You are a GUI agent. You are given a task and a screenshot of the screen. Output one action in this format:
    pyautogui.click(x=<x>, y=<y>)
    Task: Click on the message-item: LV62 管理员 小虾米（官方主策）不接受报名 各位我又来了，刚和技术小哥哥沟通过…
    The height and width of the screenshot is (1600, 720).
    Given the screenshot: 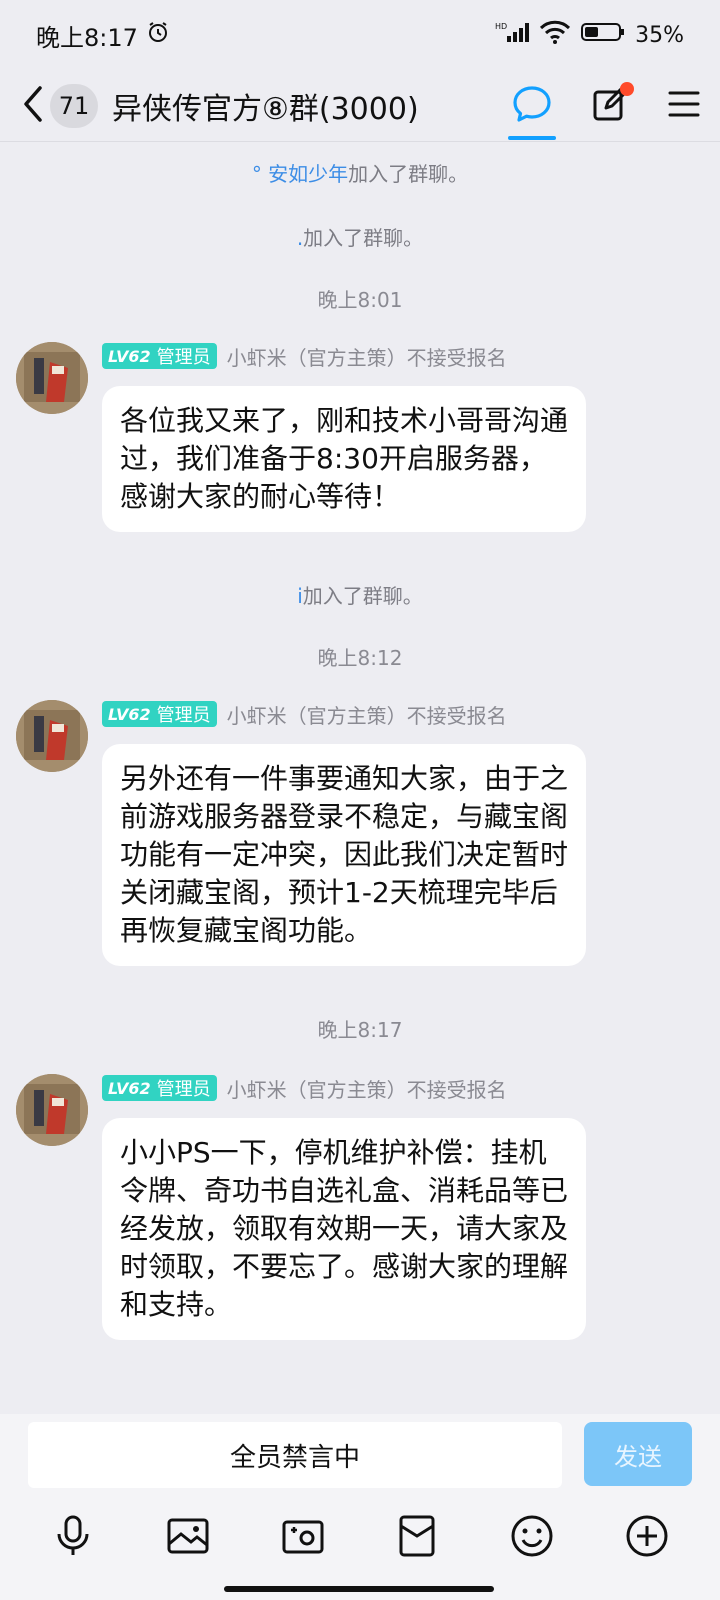 What is the action you would take?
    pyautogui.click(x=361, y=442)
    